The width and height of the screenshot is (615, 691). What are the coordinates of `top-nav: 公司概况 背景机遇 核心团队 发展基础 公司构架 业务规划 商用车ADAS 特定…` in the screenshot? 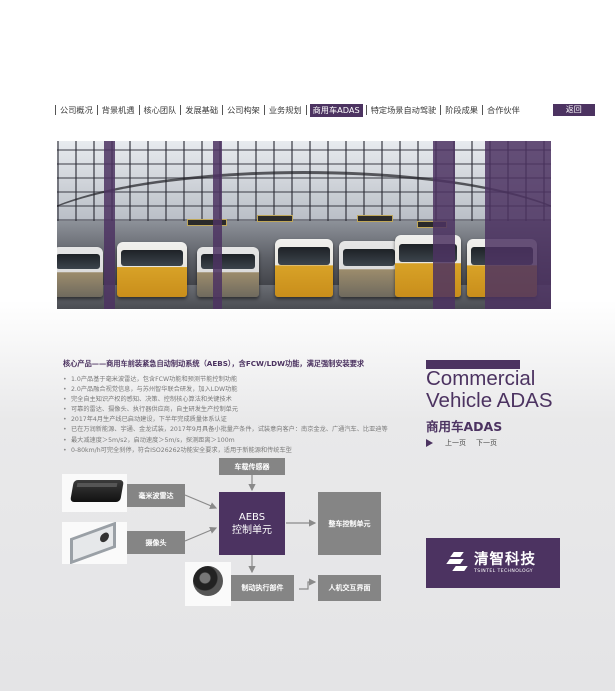 It's located at (323, 110).